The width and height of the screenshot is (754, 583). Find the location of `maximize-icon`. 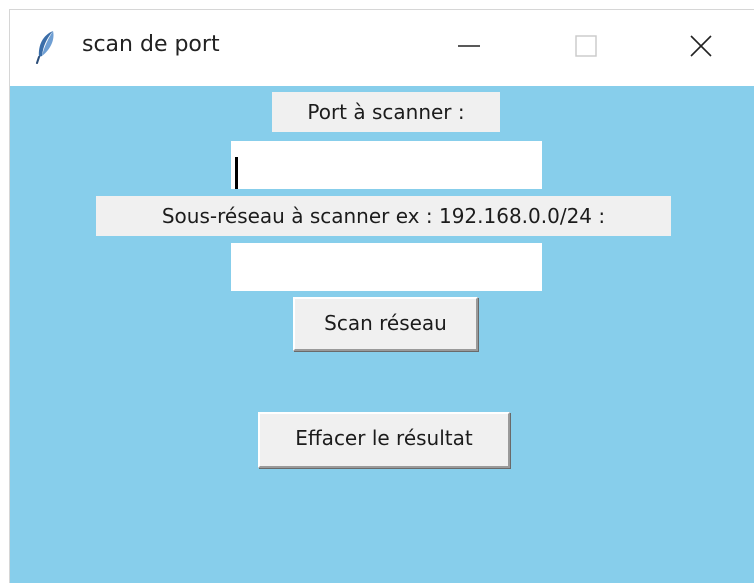

maximize-icon is located at coordinates (586, 48).